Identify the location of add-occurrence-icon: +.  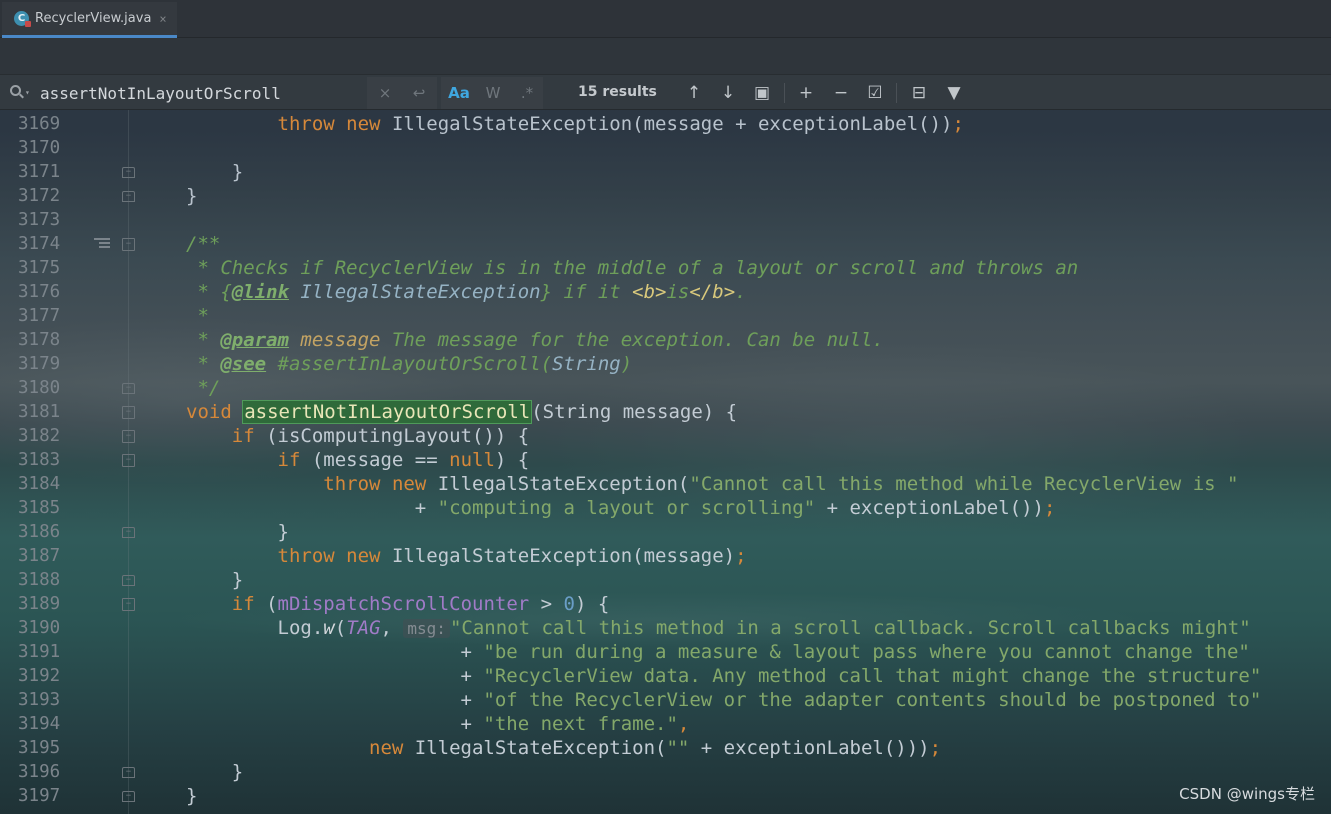
(806, 93).